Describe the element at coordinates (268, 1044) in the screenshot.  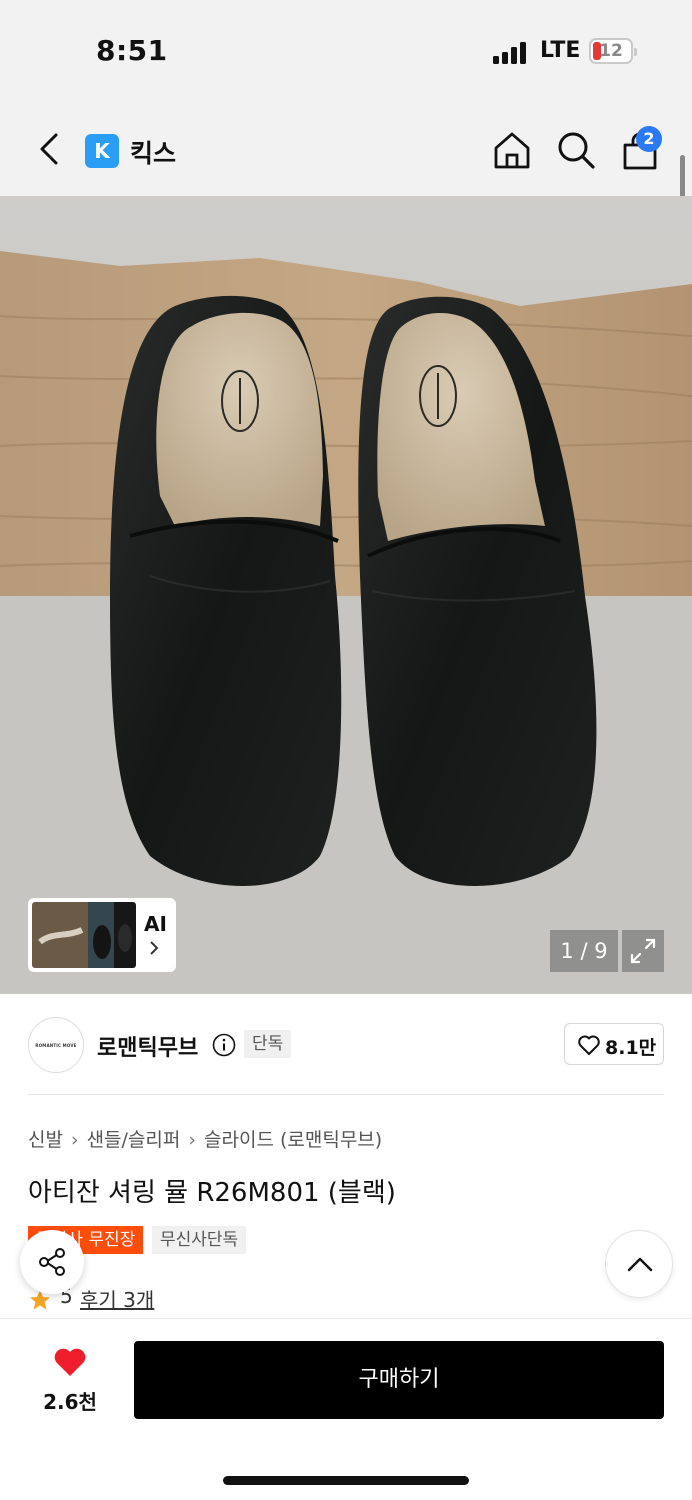
I see `exclusive-badge: 단독` at that location.